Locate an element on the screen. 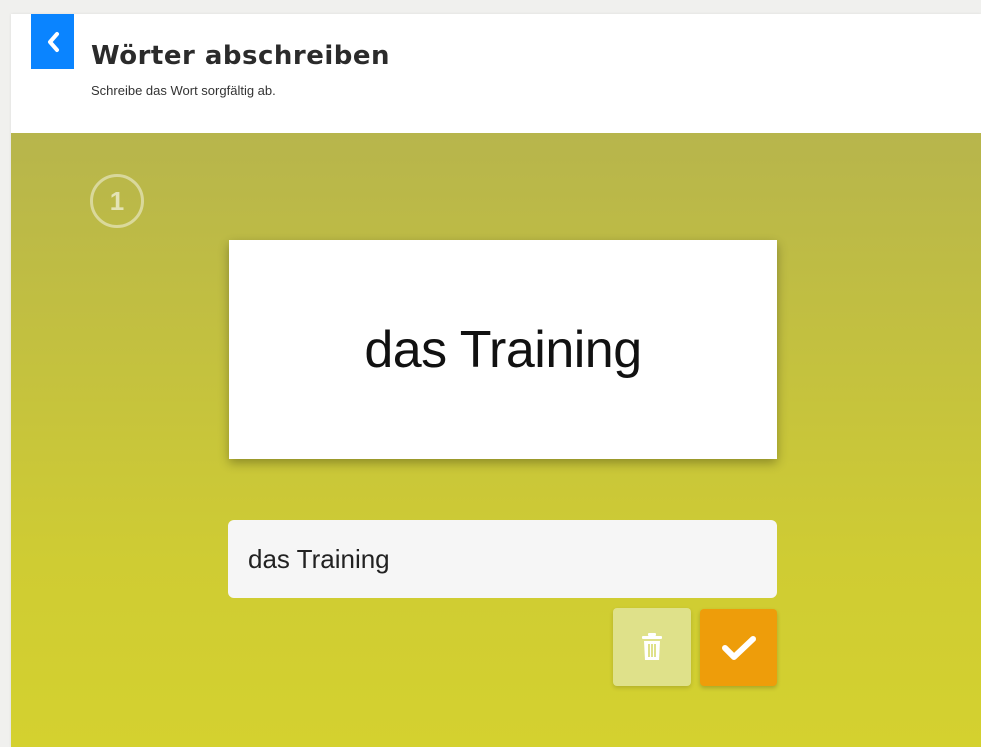 The width and height of the screenshot is (981, 747). check-button is located at coordinates (738, 647).